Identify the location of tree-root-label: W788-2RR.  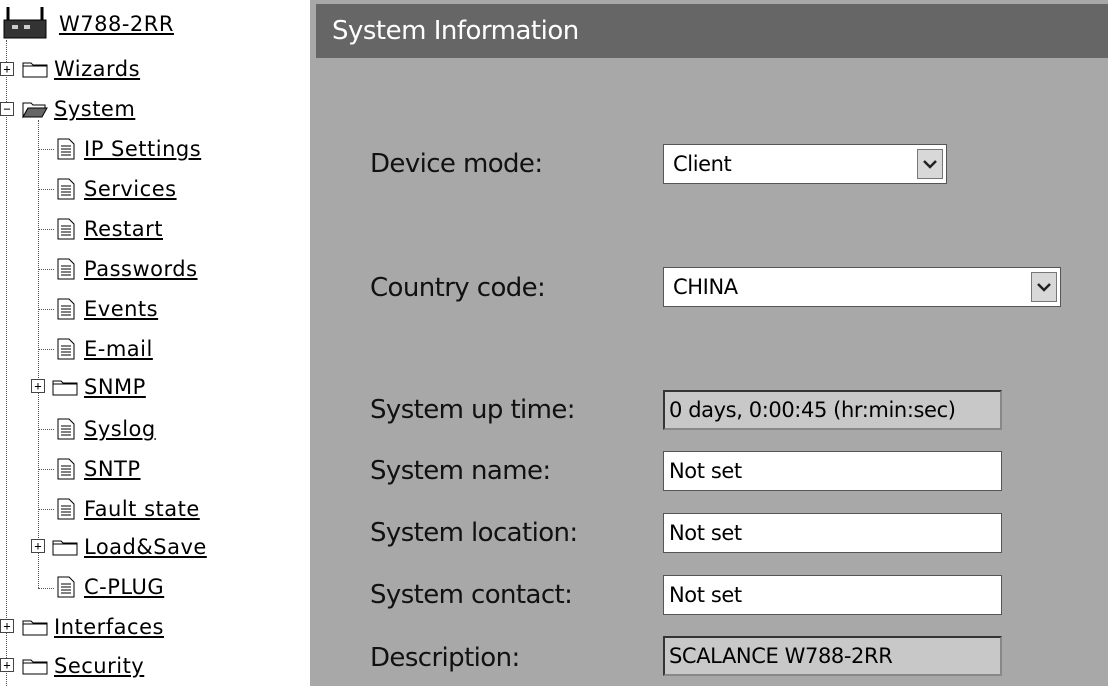
(116, 24).